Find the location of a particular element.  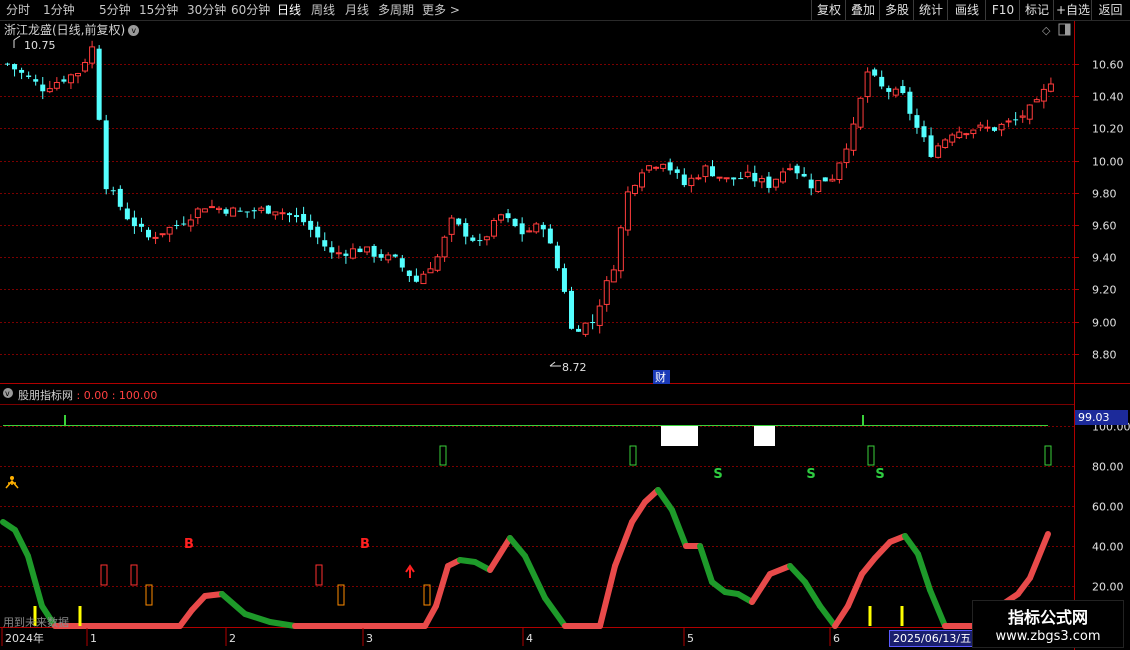

price-tick-label: 9.40 is located at coordinates (1104, 258).